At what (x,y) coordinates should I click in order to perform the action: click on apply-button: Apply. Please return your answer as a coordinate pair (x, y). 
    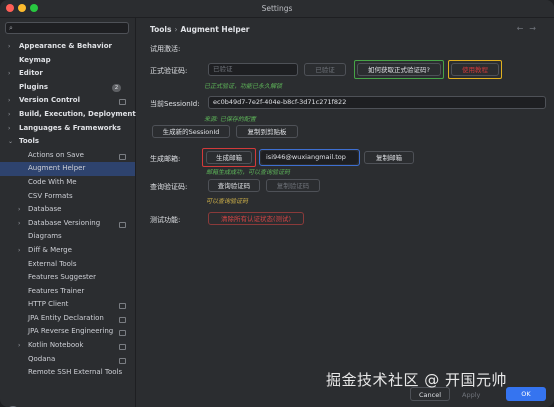
    Looking at the image, I should click on (471, 395).